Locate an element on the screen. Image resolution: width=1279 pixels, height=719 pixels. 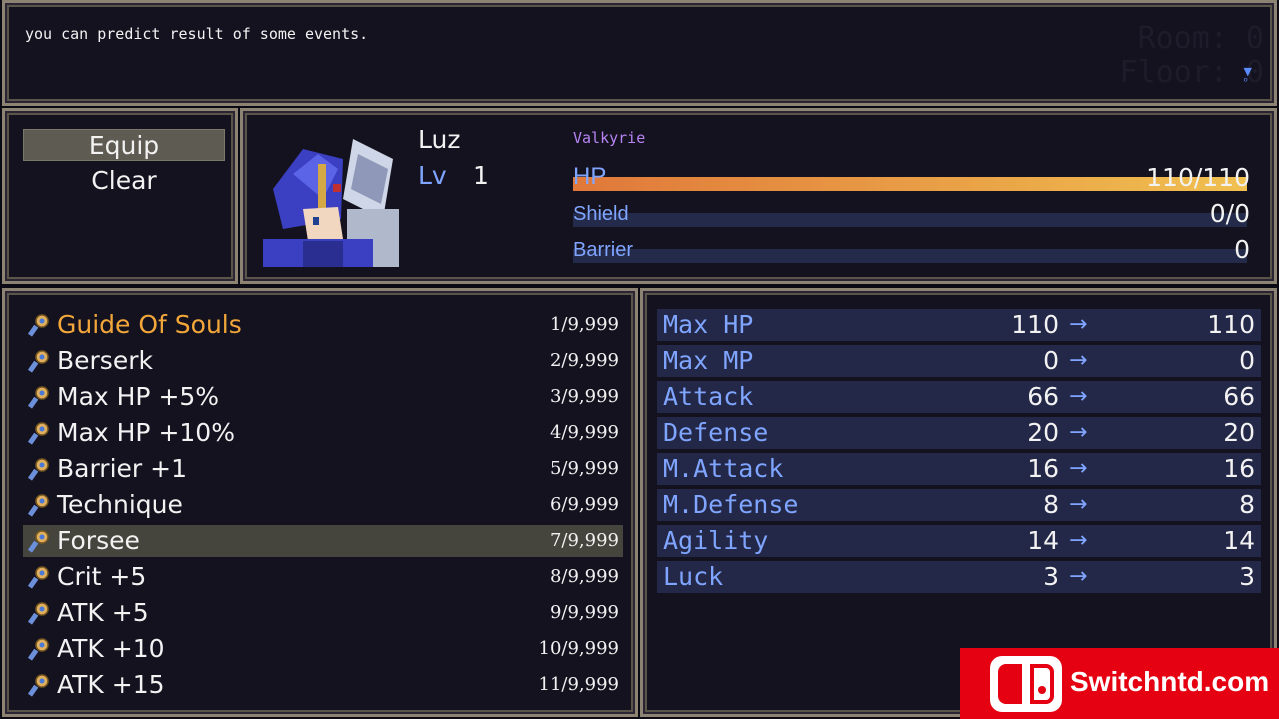
item-row: Guide Of Souls 1/9,999 is located at coordinates (323, 325).